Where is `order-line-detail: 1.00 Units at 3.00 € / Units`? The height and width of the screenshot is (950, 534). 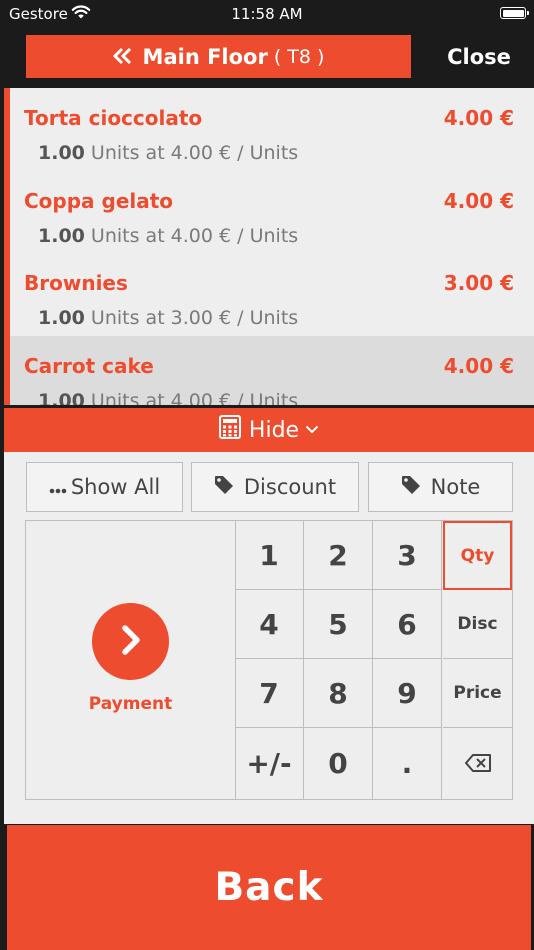
order-line-detail: 1.00 Units at 3.00 € / Units is located at coordinates (168, 318).